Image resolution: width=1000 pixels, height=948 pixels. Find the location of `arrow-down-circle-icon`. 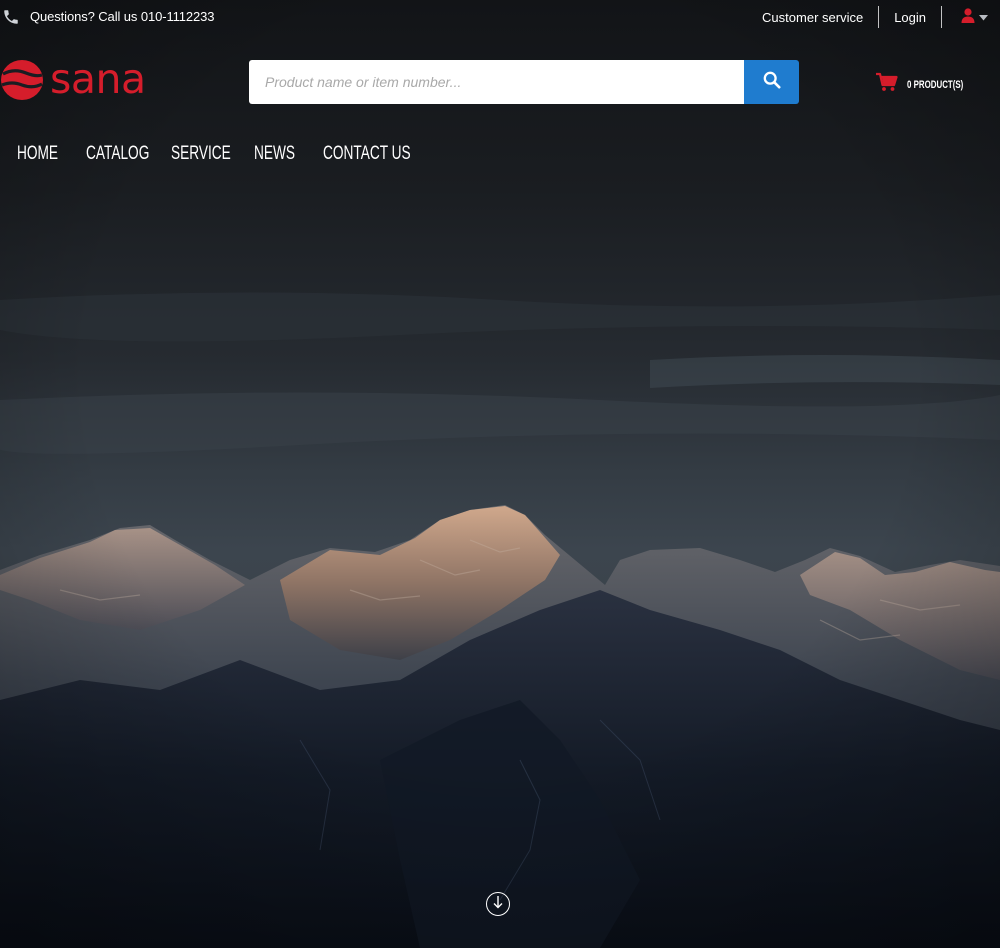

arrow-down-circle-icon is located at coordinates (498, 904).